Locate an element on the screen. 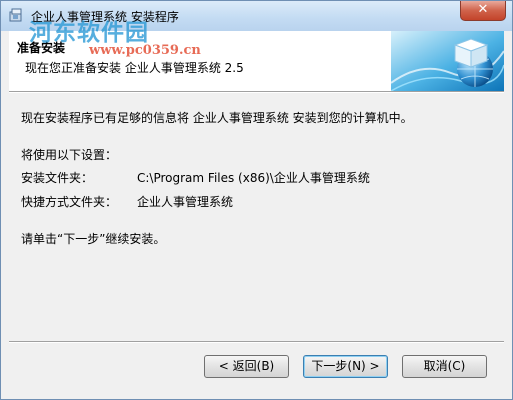 The image size is (513, 400). installer-box-icon is located at coordinates (16, 15).